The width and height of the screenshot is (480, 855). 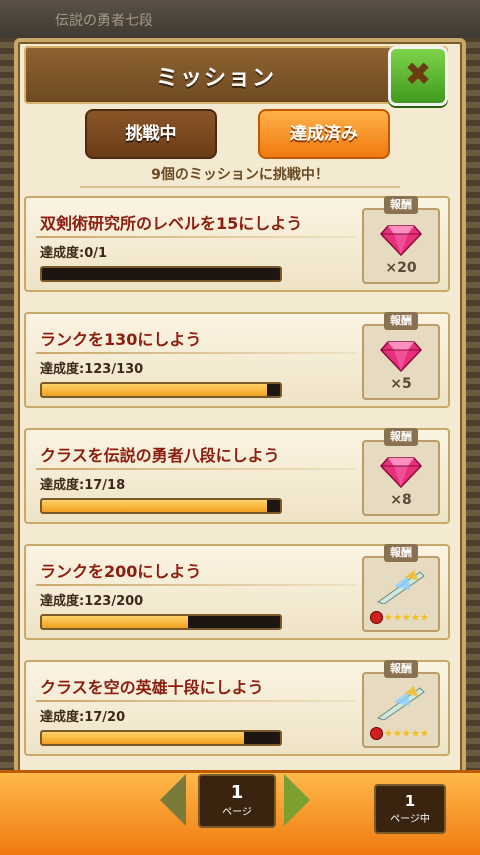 I want to click on mission-title: クラスを伝説の勇者八段にしよう, so click(x=160, y=455).